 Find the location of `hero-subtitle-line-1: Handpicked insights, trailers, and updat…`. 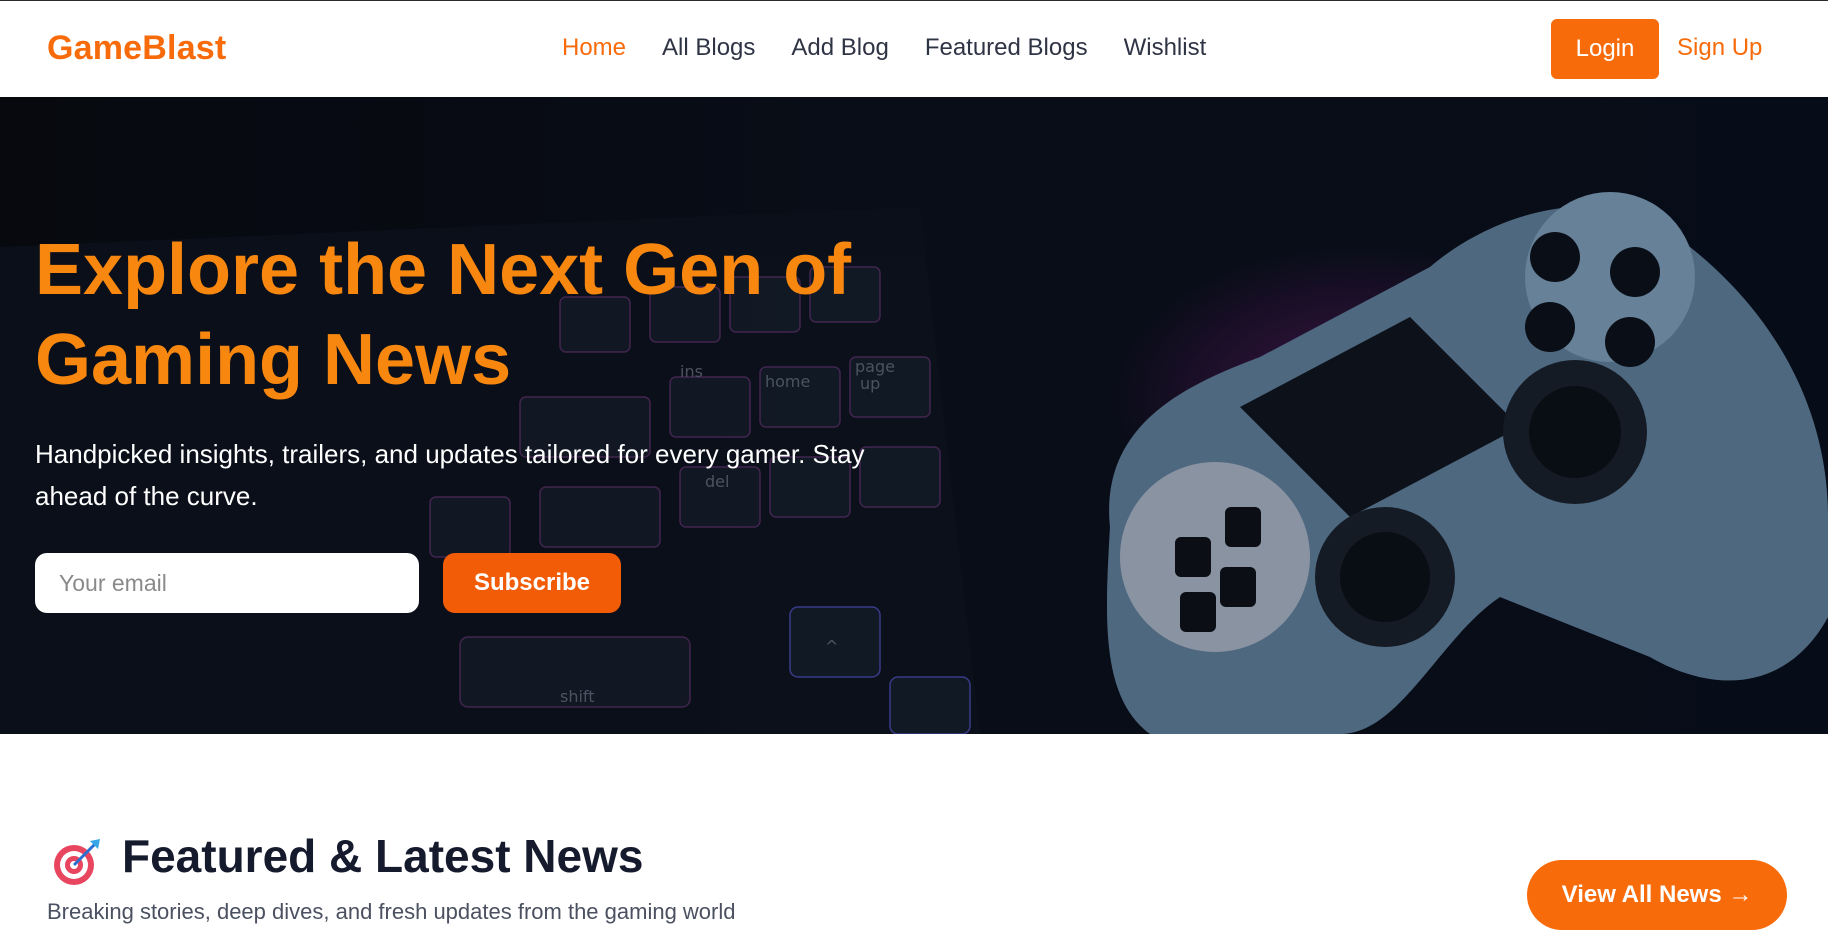

hero-subtitle-line-1: Handpicked insights, trailers, and updat… is located at coordinates (450, 454).